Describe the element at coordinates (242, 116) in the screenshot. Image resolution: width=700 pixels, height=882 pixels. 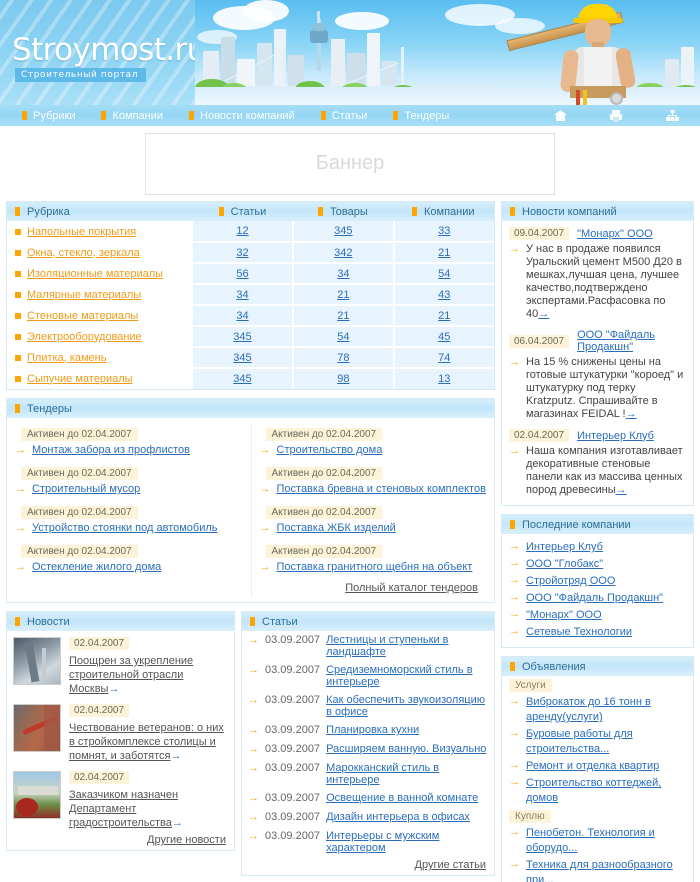
I see `nav-item-novosti-kompaniy: Новости компаний` at that location.